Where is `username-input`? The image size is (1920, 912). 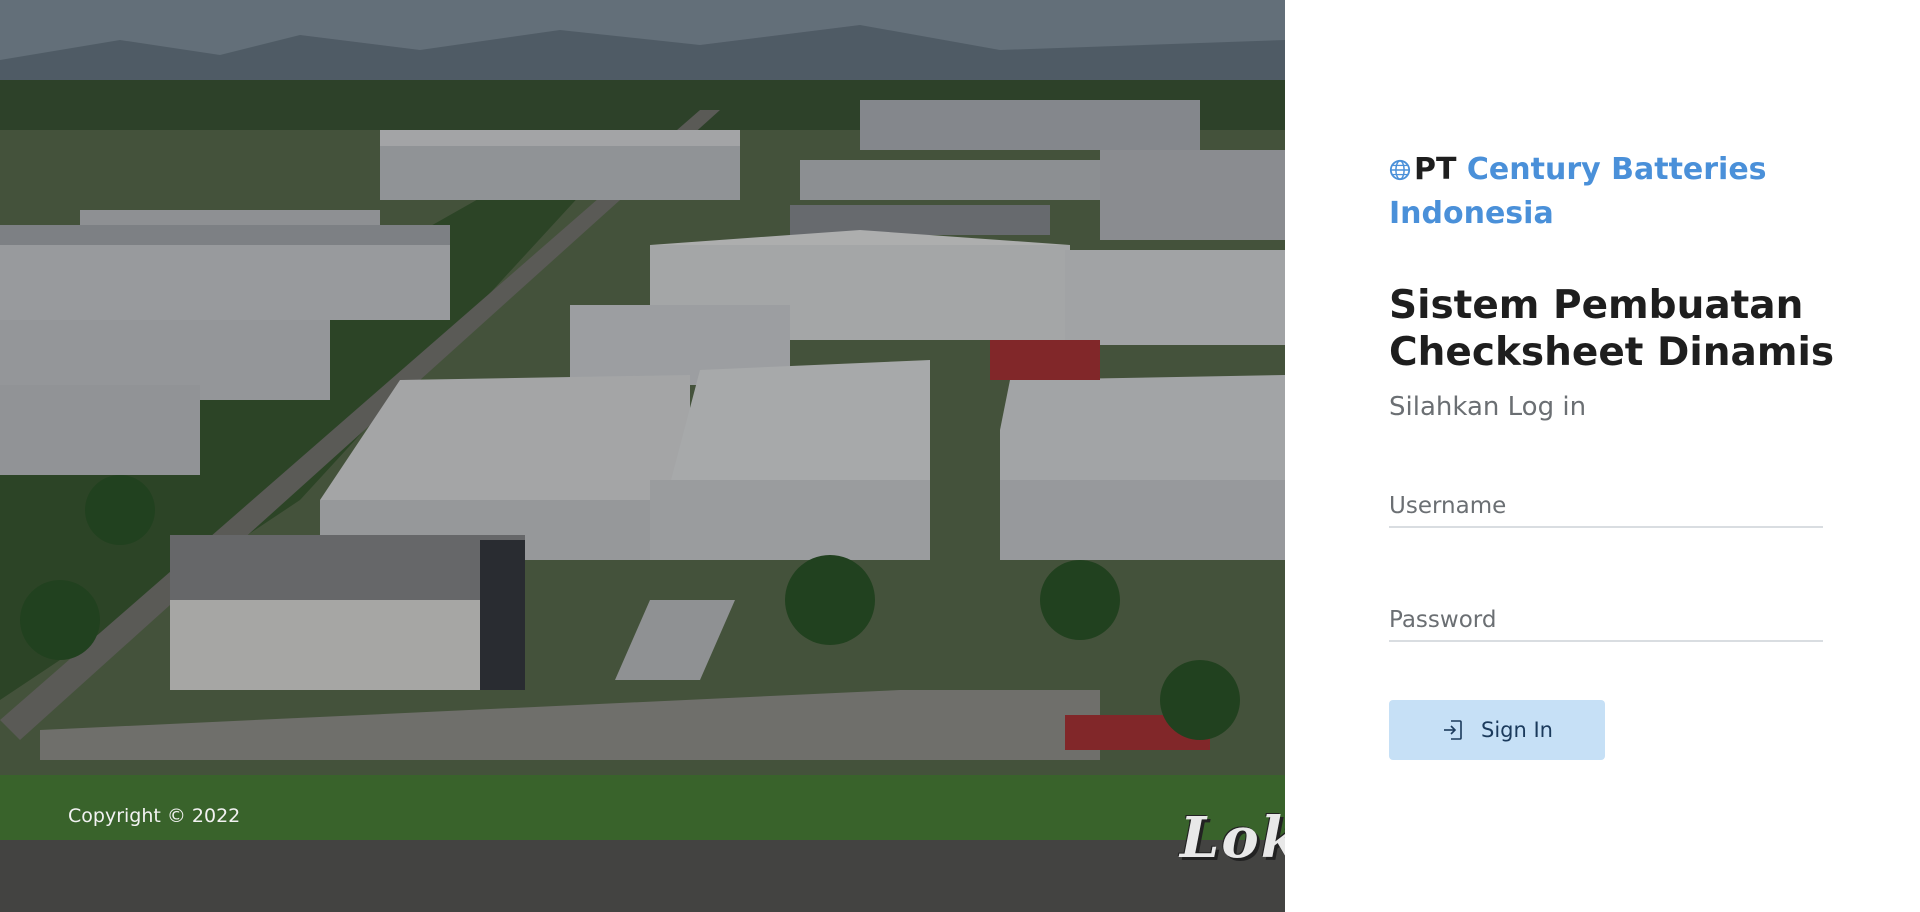 username-input is located at coordinates (1606, 506).